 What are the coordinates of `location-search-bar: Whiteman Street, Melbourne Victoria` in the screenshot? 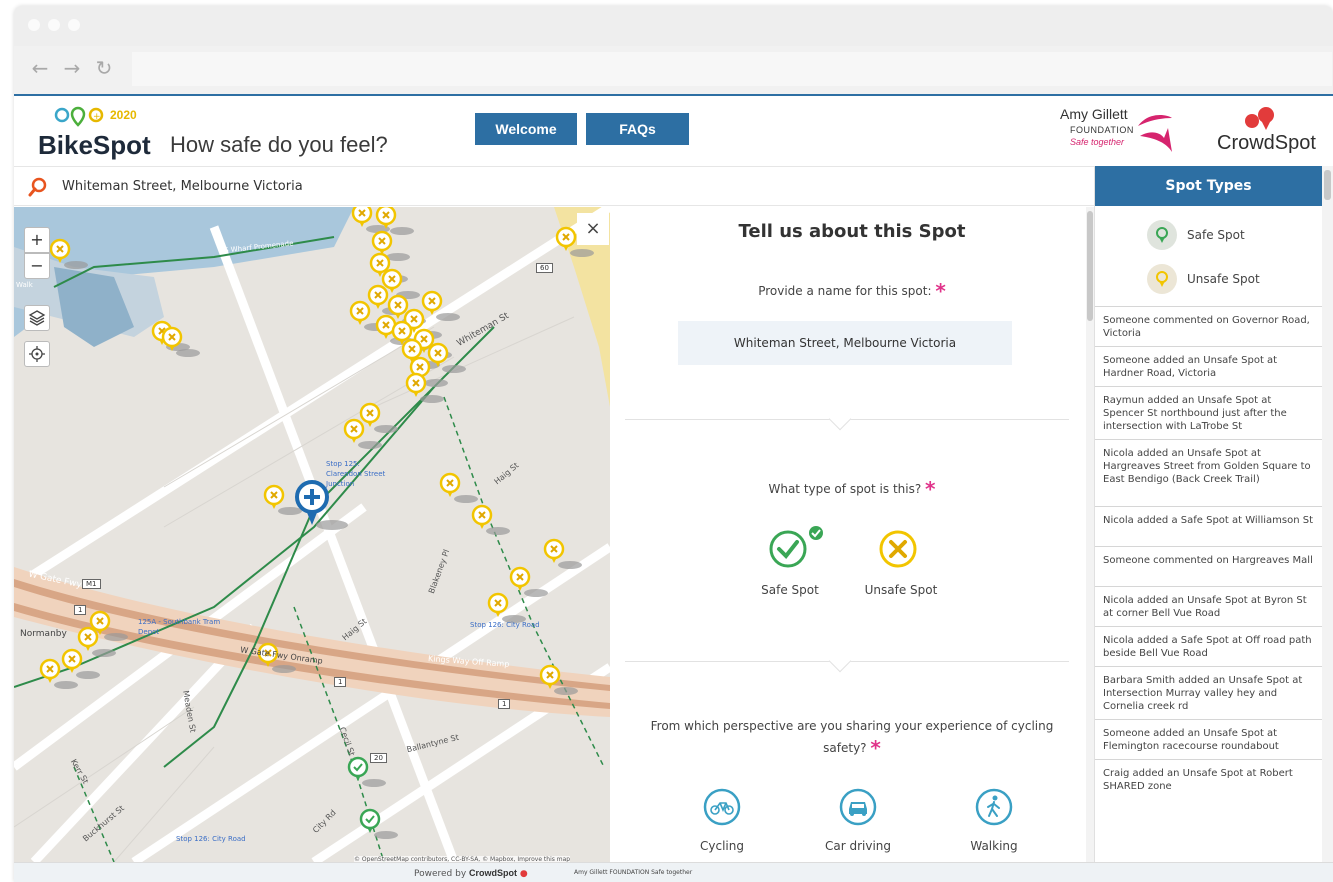 It's located at (554, 186).